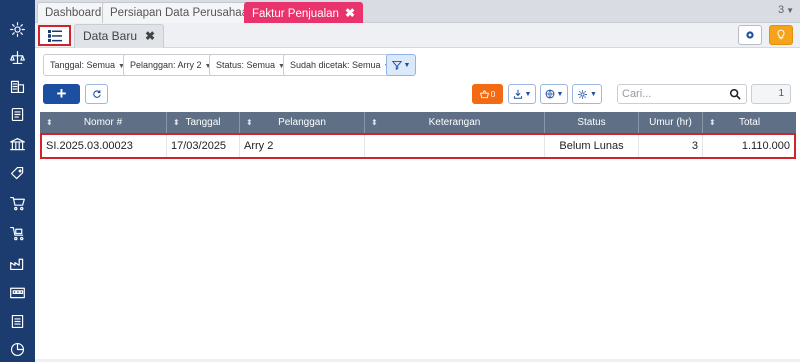 Image resolution: width=800 pixels, height=362 pixels. I want to click on column-header-umur: Umur (hr), so click(671, 122).